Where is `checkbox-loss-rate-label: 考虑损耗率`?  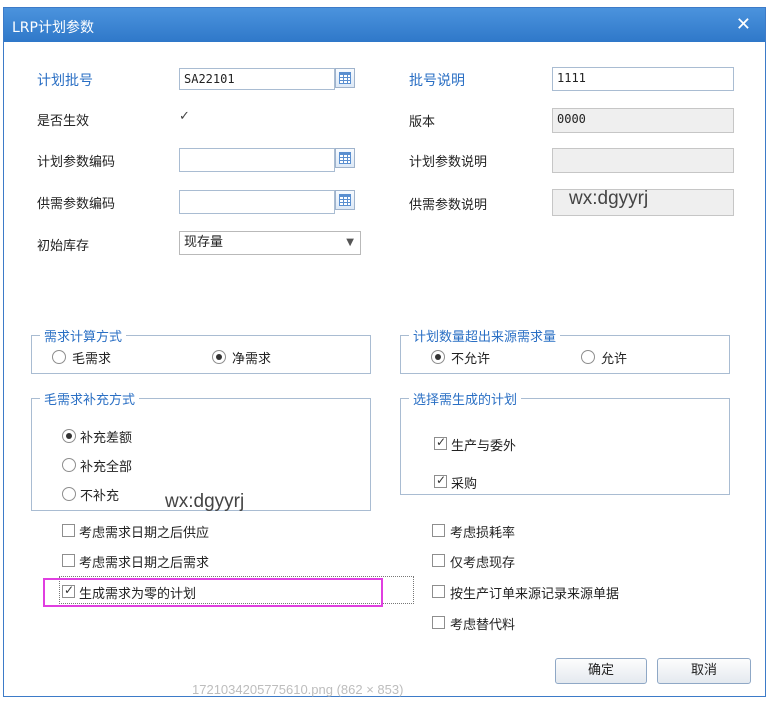
checkbox-loss-rate-label: 考虑损耗率 is located at coordinates (483, 533).